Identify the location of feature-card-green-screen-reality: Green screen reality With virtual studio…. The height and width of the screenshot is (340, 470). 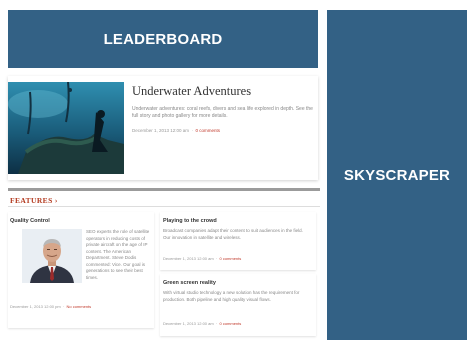
(238, 305).